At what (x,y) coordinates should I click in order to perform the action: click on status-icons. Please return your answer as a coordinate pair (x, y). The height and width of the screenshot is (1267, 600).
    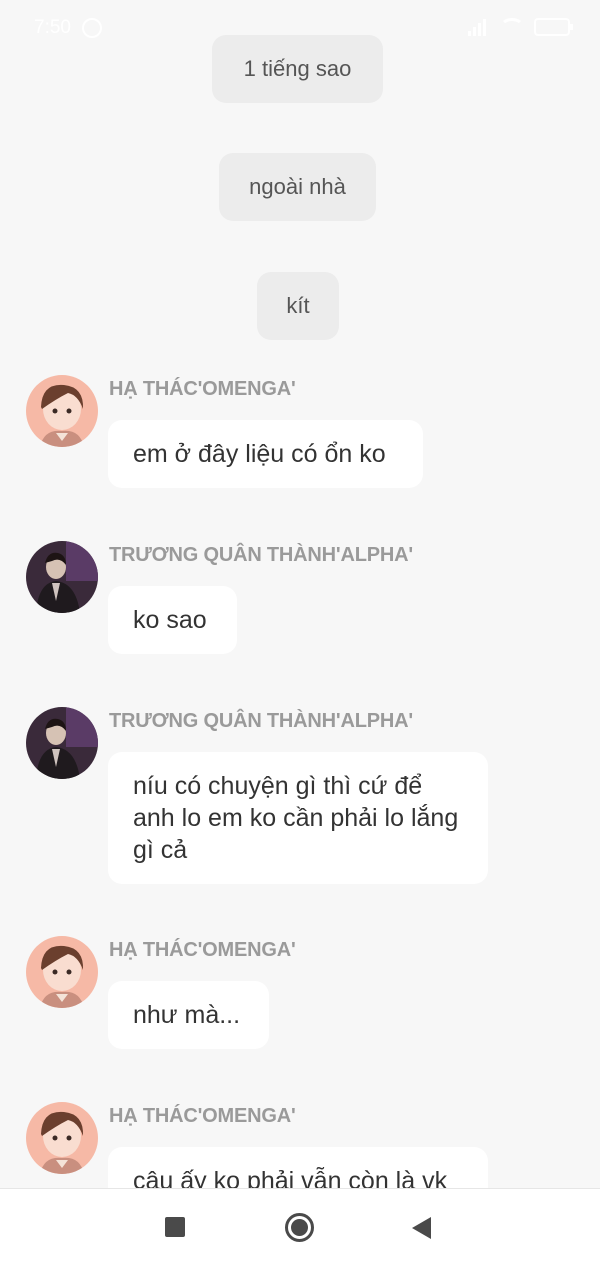
    Looking at the image, I should click on (520, 27).